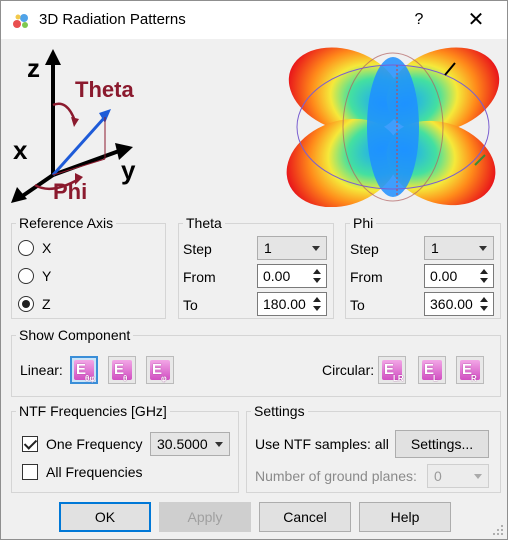 The height and width of the screenshot is (540, 508). Describe the element at coordinates (393, 127) in the screenshot. I see `radiation-pattern-preview` at that location.